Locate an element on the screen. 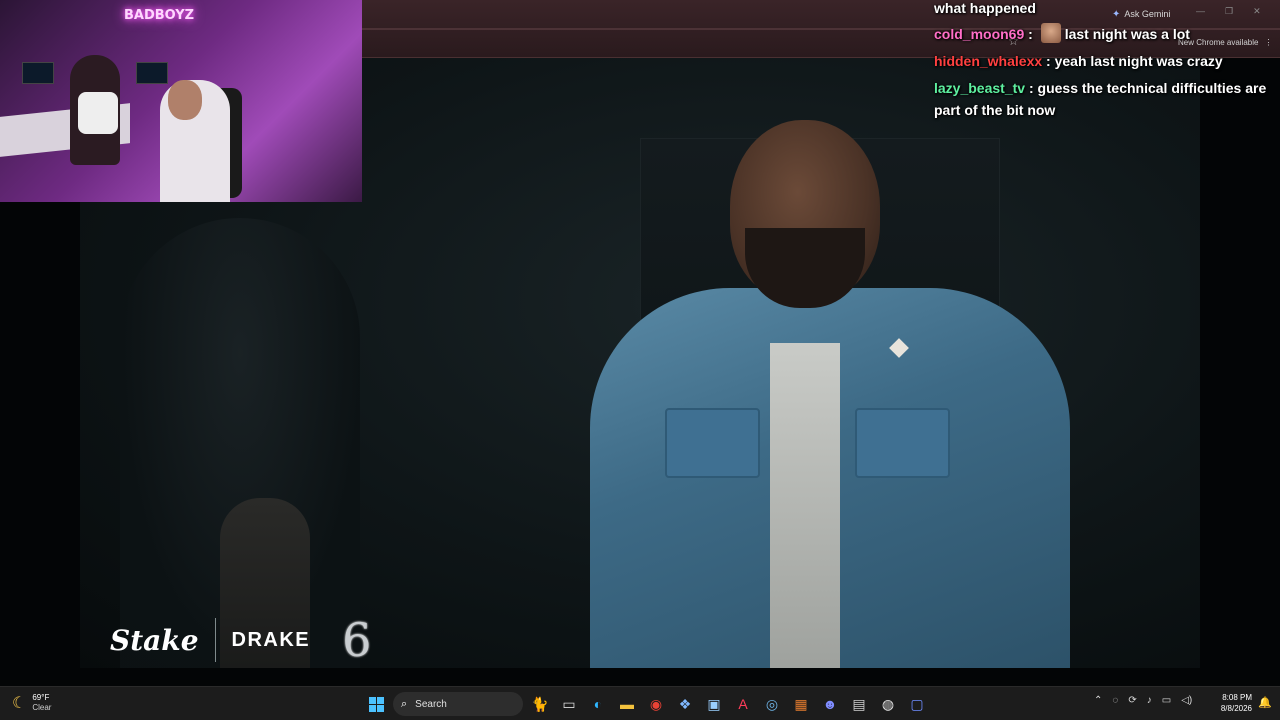  taskbar-apps: ⌕ Search 🐈 ▭ ◐ ▬ ◉ ❖ ▣ A ◎ ▦ ☻ ▤ ◍ ▢ is located at coordinates (646, 704).